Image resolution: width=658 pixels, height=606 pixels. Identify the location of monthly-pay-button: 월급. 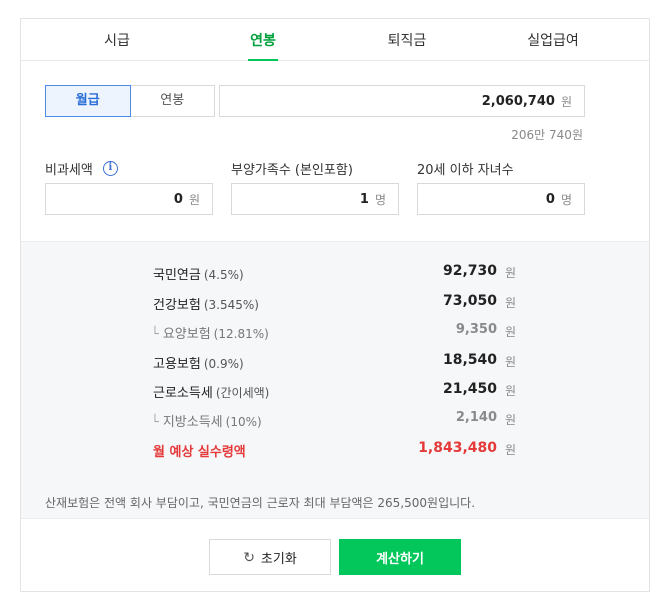
(88, 101).